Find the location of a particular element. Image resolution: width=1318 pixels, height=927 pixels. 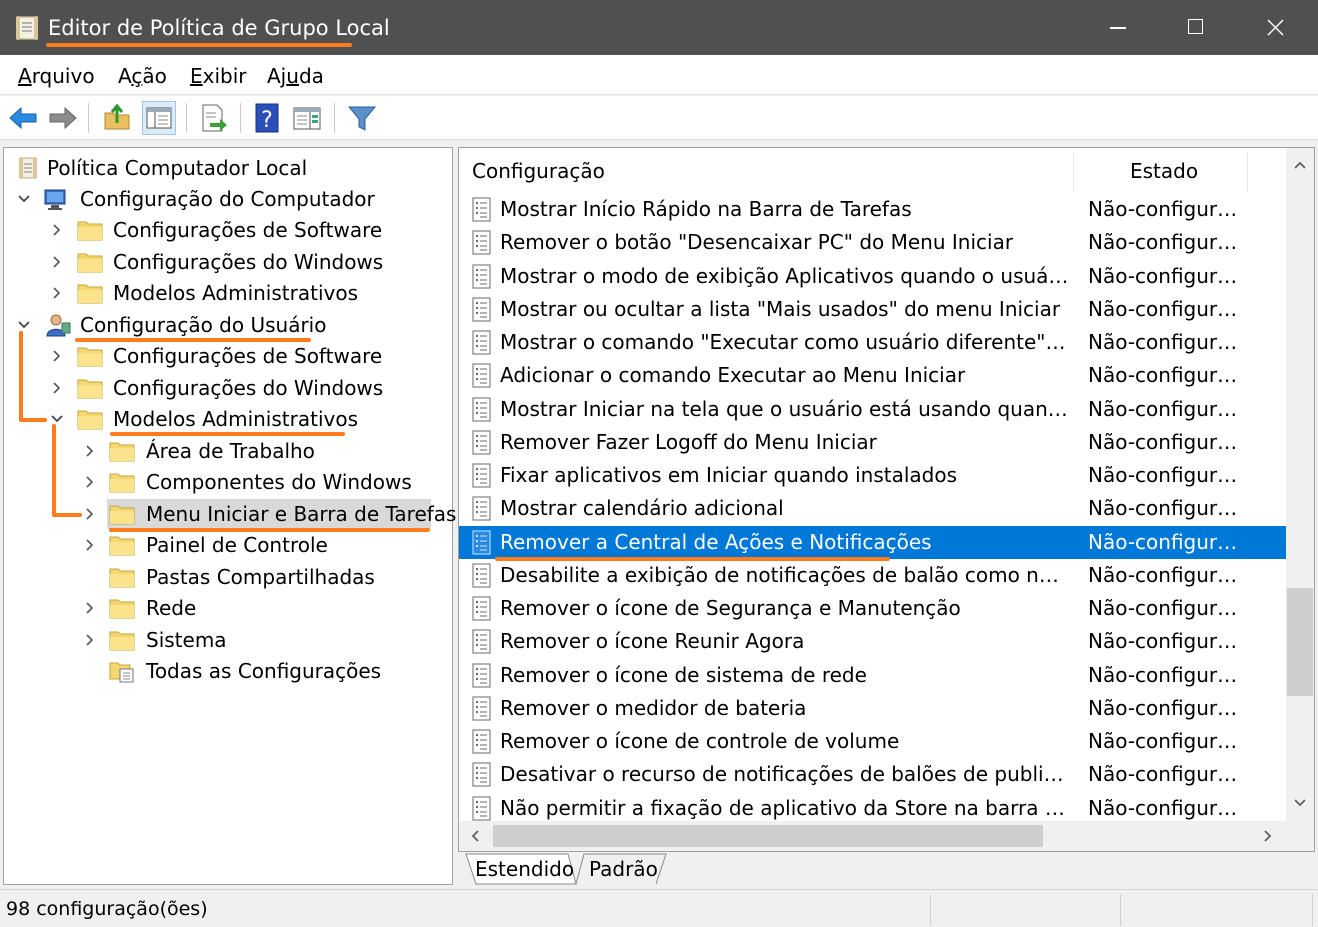

menu-accelerator: A is located at coordinates (25, 76).